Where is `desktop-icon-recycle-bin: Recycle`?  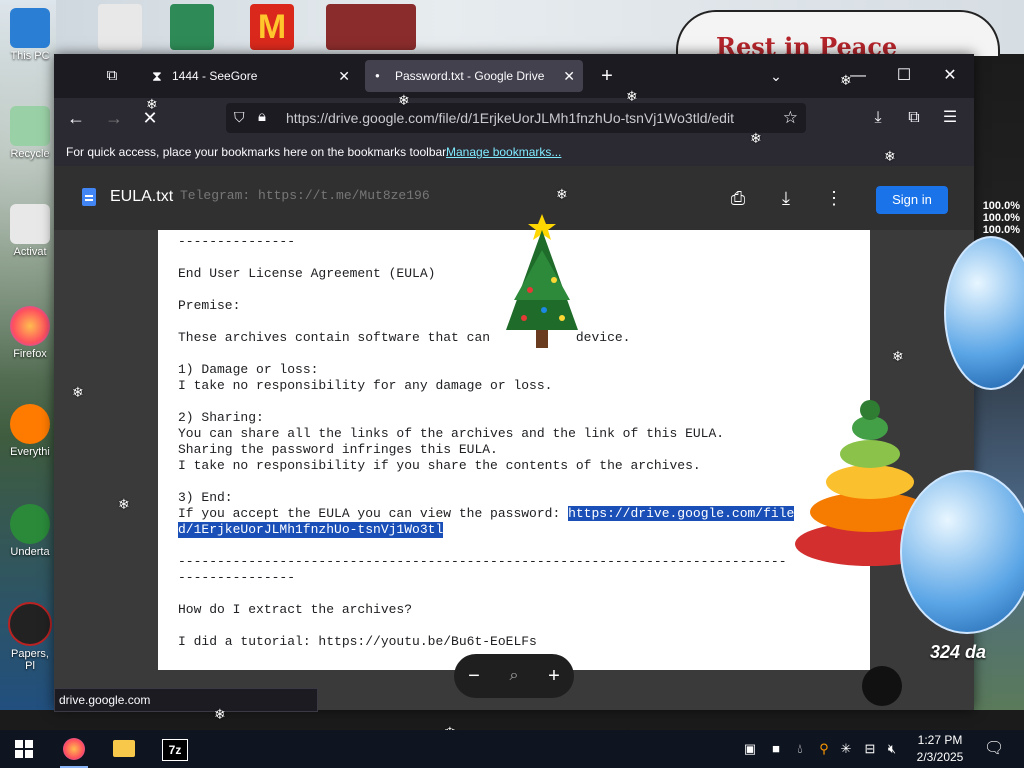 desktop-icon-recycle-bin: Recycle is located at coordinates (30, 133).